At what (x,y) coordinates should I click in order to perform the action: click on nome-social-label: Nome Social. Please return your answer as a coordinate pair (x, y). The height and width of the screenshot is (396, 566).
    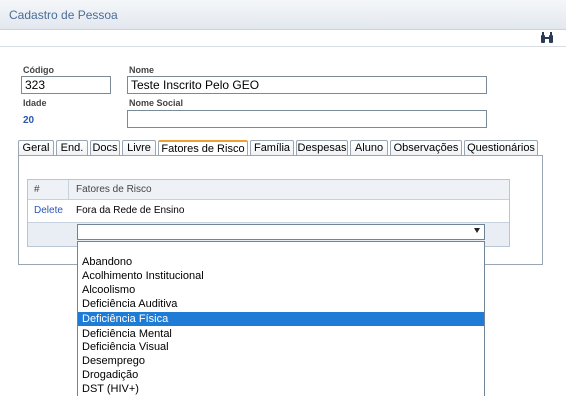
    Looking at the image, I should click on (156, 103).